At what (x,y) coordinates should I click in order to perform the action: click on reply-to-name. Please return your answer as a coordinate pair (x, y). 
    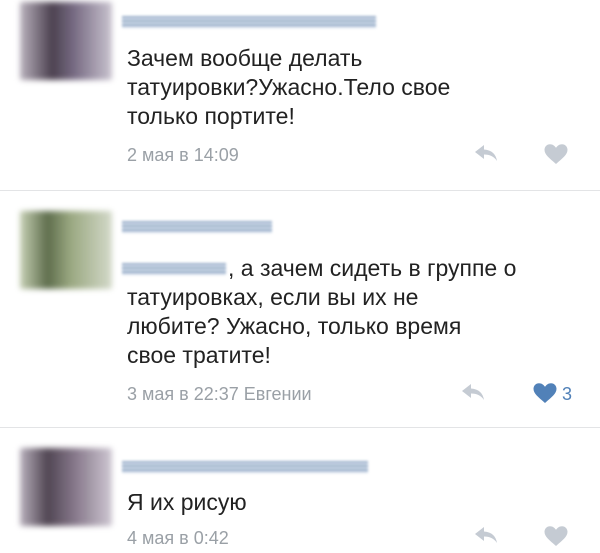
    Looking at the image, I should click on (174, 269).